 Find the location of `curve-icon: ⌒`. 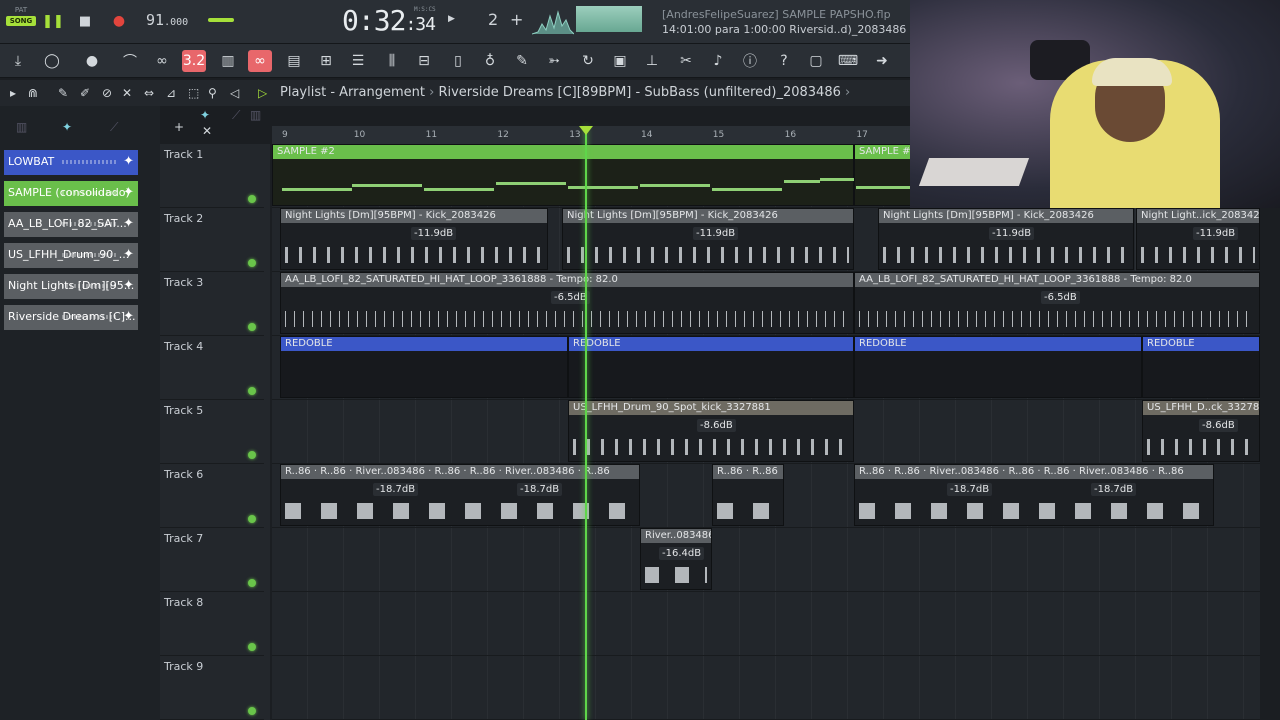

curve-icon: ⌒ is located at coordinates (130, 61).